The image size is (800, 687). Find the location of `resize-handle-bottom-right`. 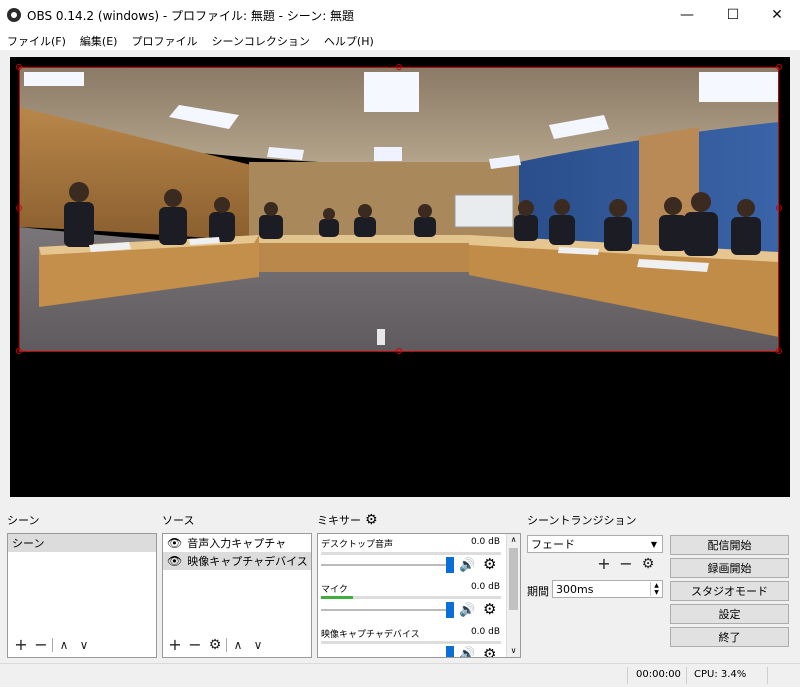

resize-handle-bottom-right is located at coordinates (779, 351).